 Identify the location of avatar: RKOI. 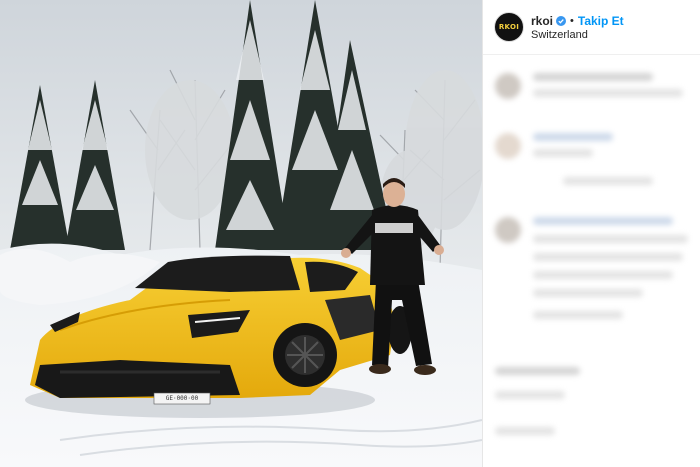
(509, 27).